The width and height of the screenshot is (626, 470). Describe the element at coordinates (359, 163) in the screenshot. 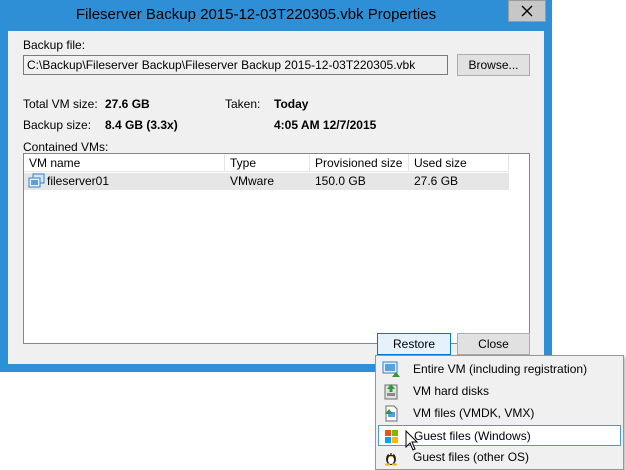

I see `column-header-provisioned-size: Provisioned size` at that location.